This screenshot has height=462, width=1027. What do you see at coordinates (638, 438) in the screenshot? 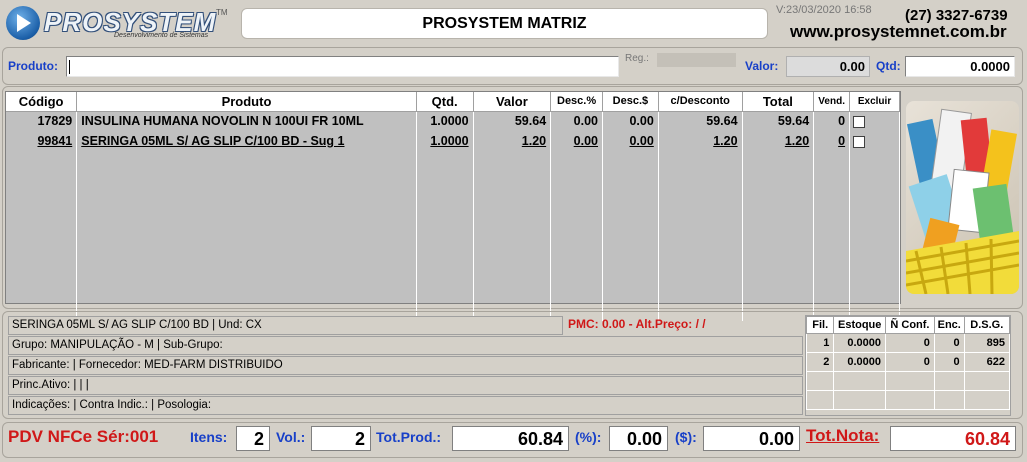
I see `pct-value: 0.00` at bounding box center [638, 438].